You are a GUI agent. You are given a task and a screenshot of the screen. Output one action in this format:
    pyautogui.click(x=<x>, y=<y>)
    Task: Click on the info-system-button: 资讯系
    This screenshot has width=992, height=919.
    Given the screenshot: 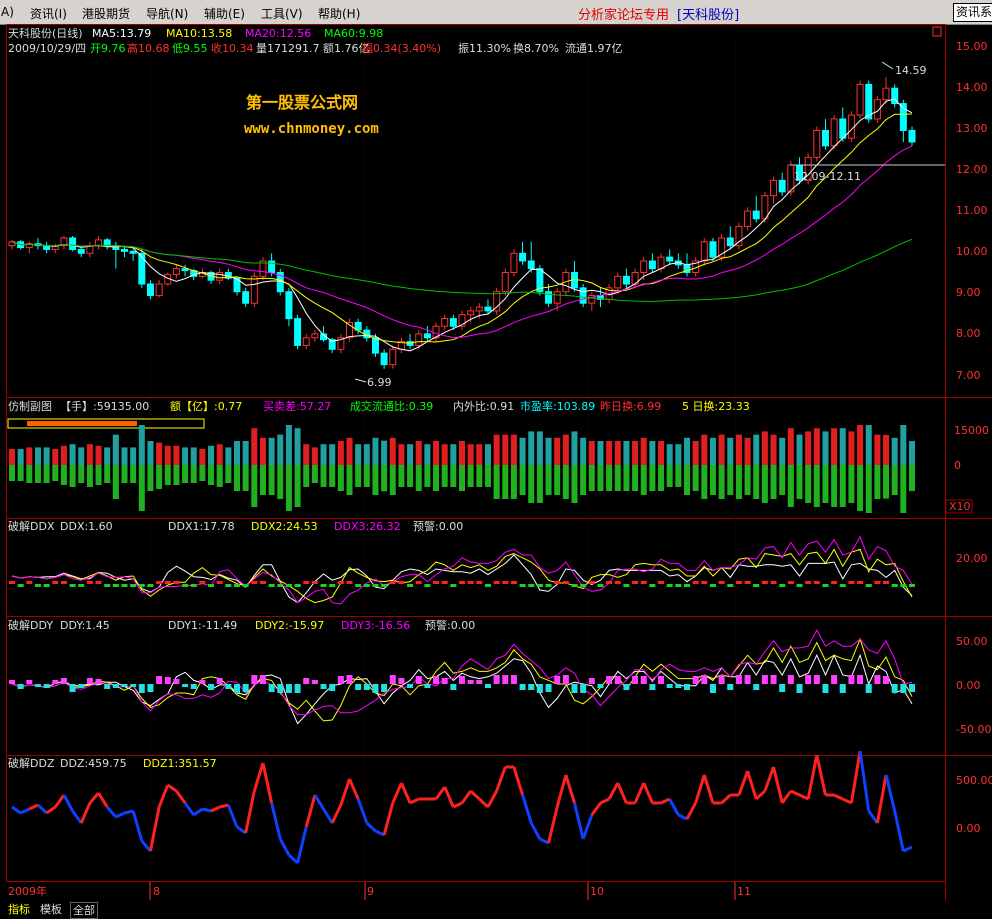 What is the action you would take?
    pyautogui.click(x=972, y=12)
    